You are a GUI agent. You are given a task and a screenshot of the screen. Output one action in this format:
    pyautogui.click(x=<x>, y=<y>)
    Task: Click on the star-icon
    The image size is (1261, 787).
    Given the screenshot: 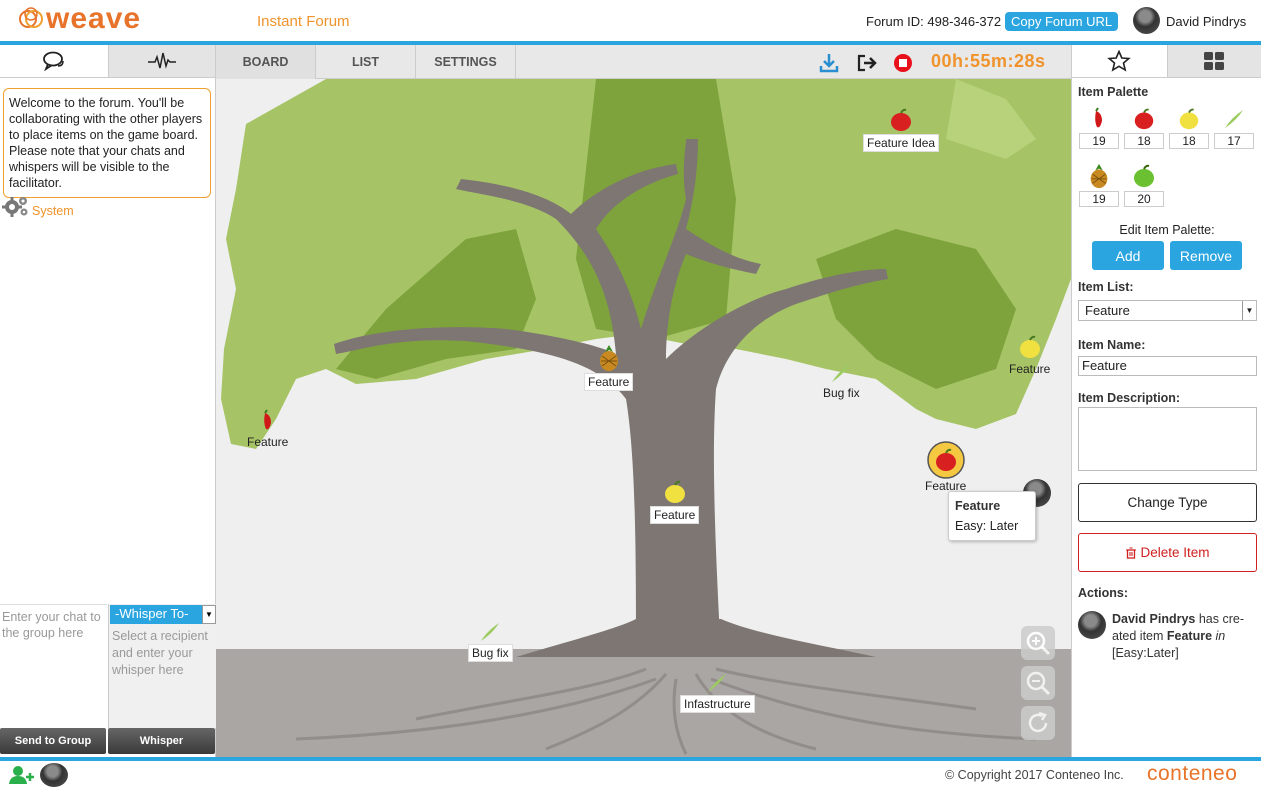 What is the action you would take?
    pyautogui.click(x=1119, y=61)
    